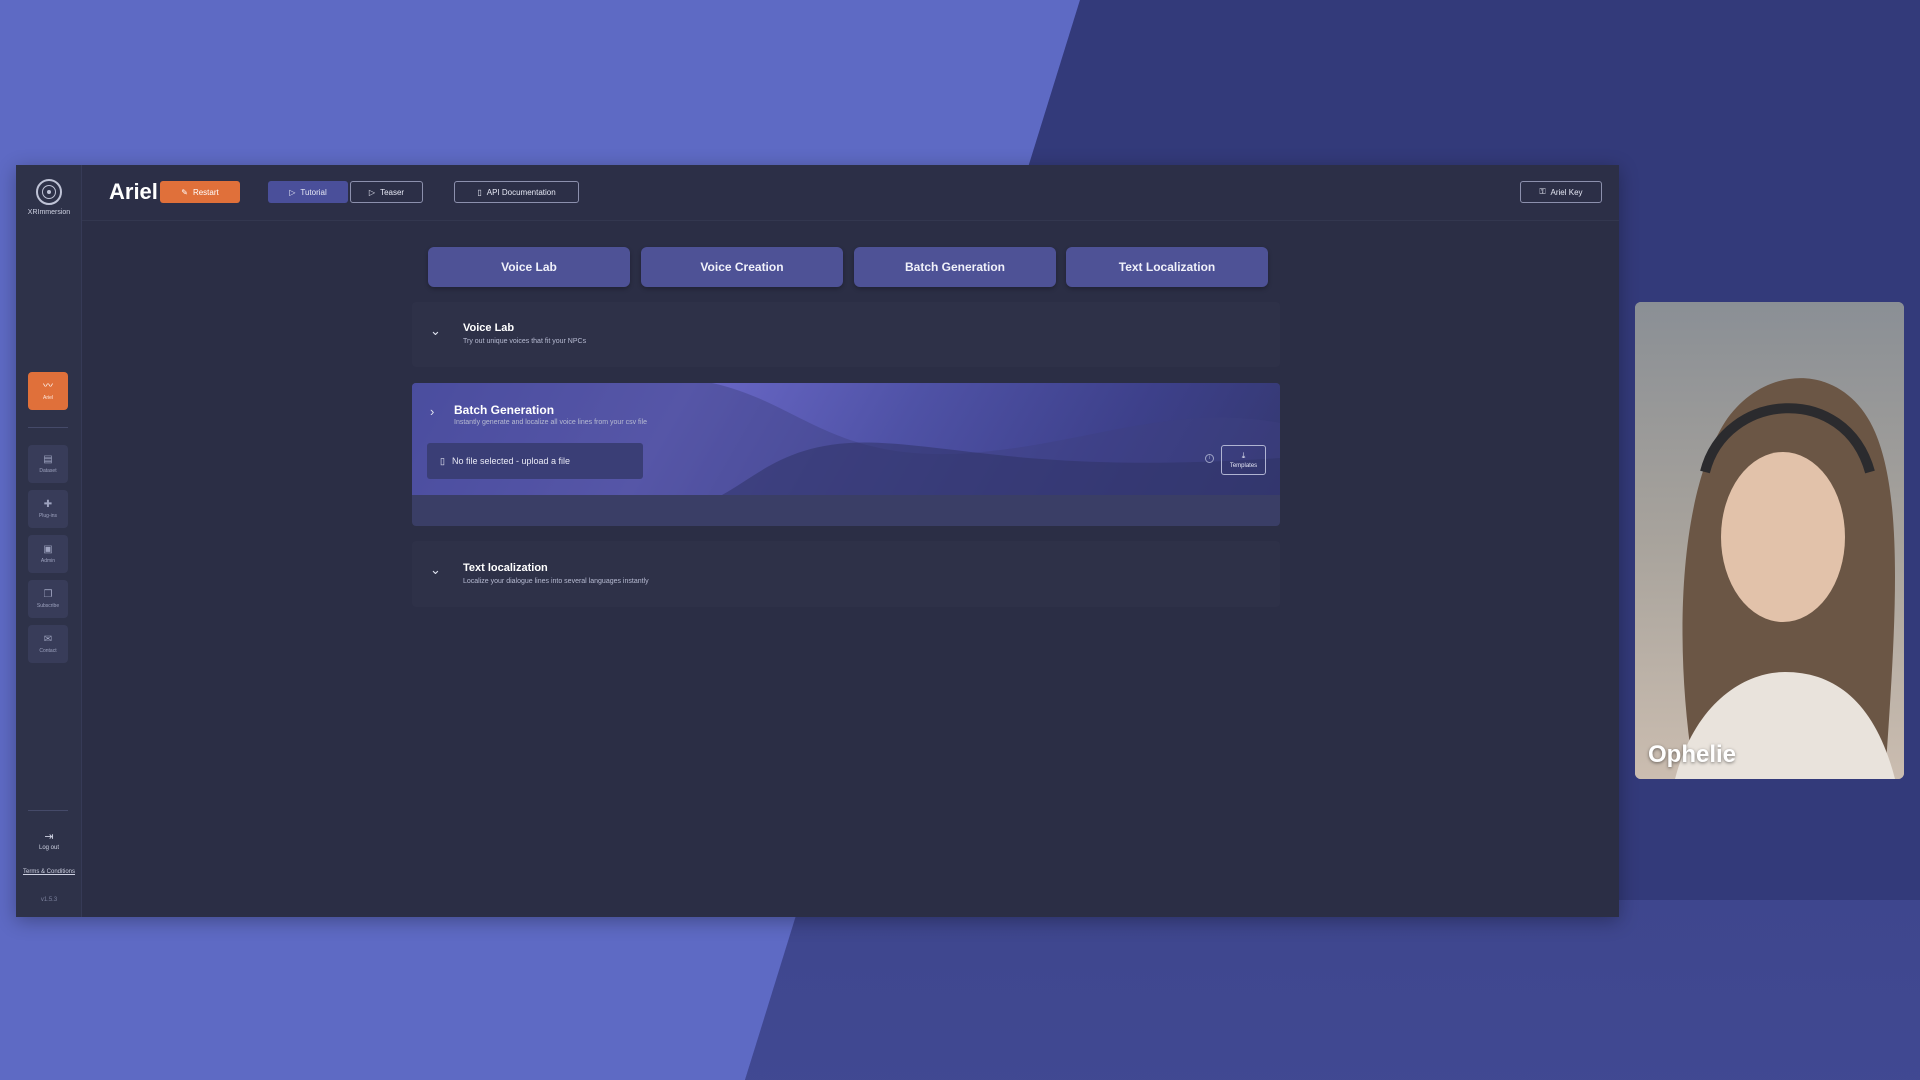  I want to click on admin-icon: ▣, so click(48, 549).